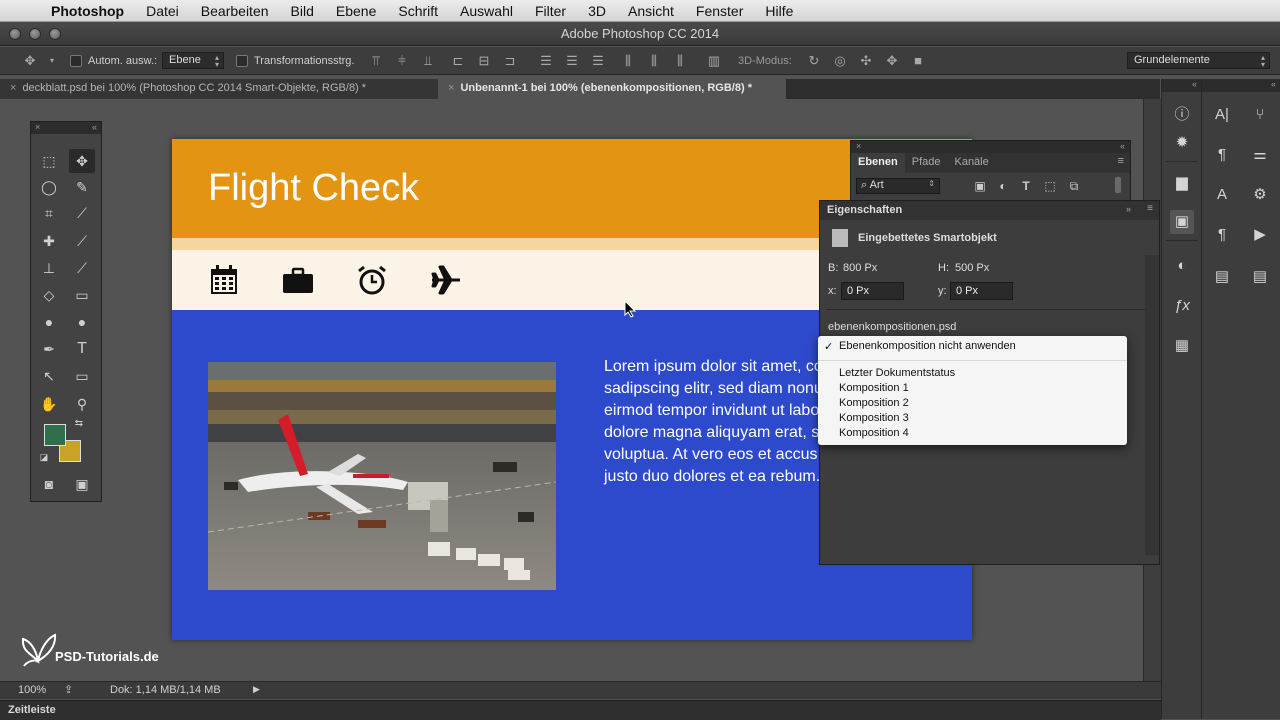  I want to click on align-left-icon: ⊏, so click(458, 61).